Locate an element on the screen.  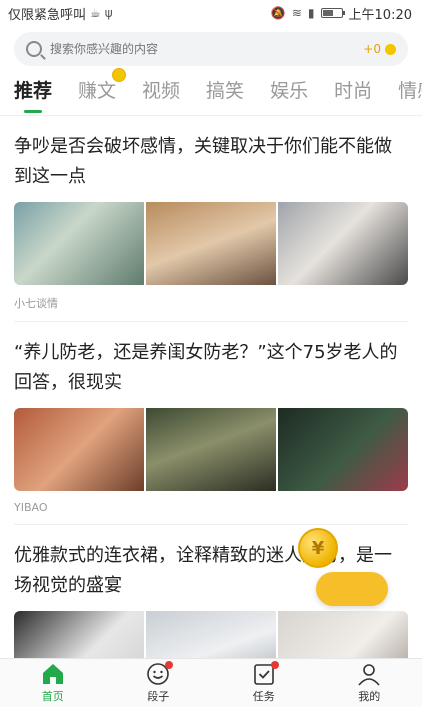
search-icon is located at coordinates (34, 49).